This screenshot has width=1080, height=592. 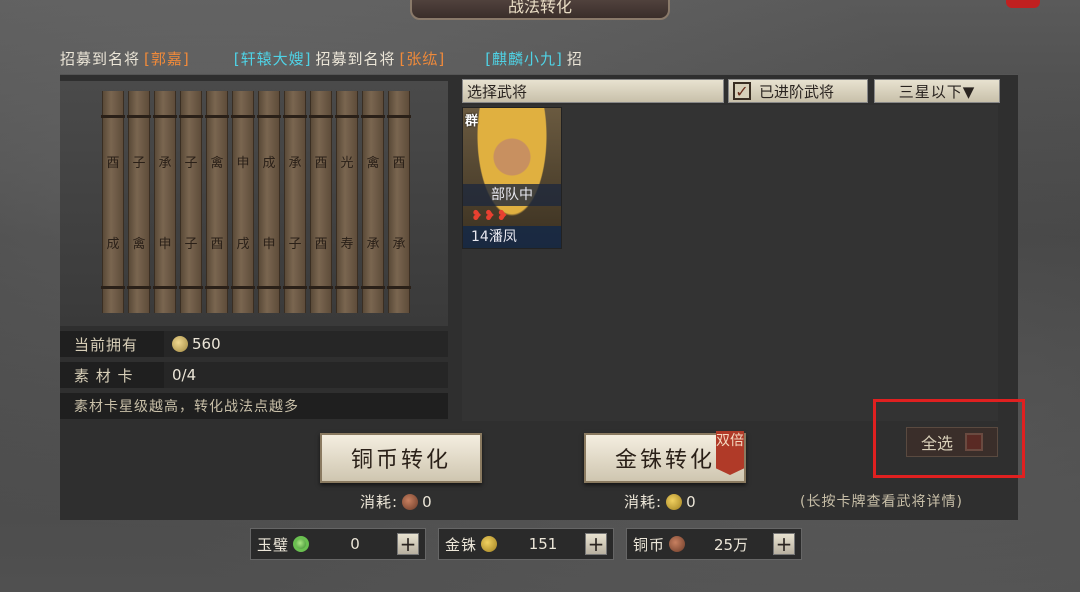 I want to click on owned-label: 当前拥有, so click(x=112, y=344).